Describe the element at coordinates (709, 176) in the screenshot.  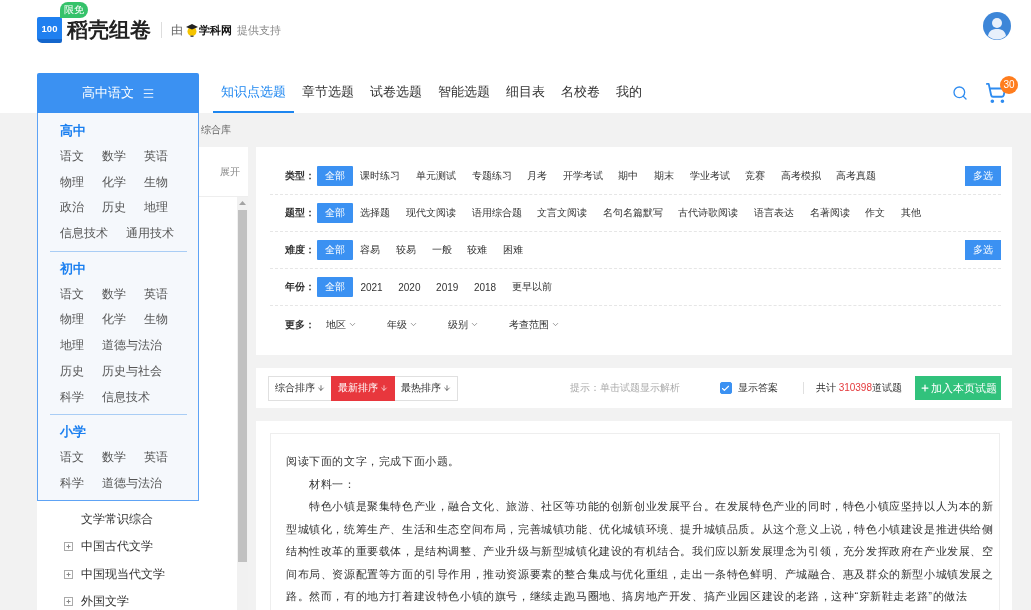
I see `filter-option: 学业考试` at that location.